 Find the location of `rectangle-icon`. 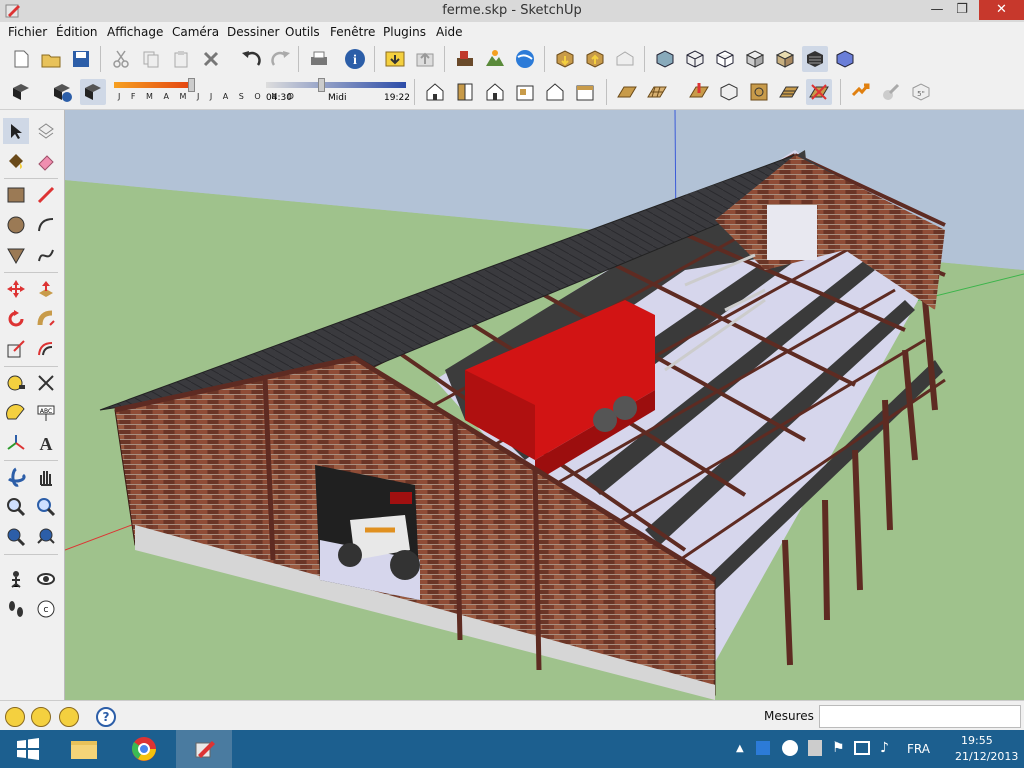

rectangle-icon is located at coordinates (16, 195).